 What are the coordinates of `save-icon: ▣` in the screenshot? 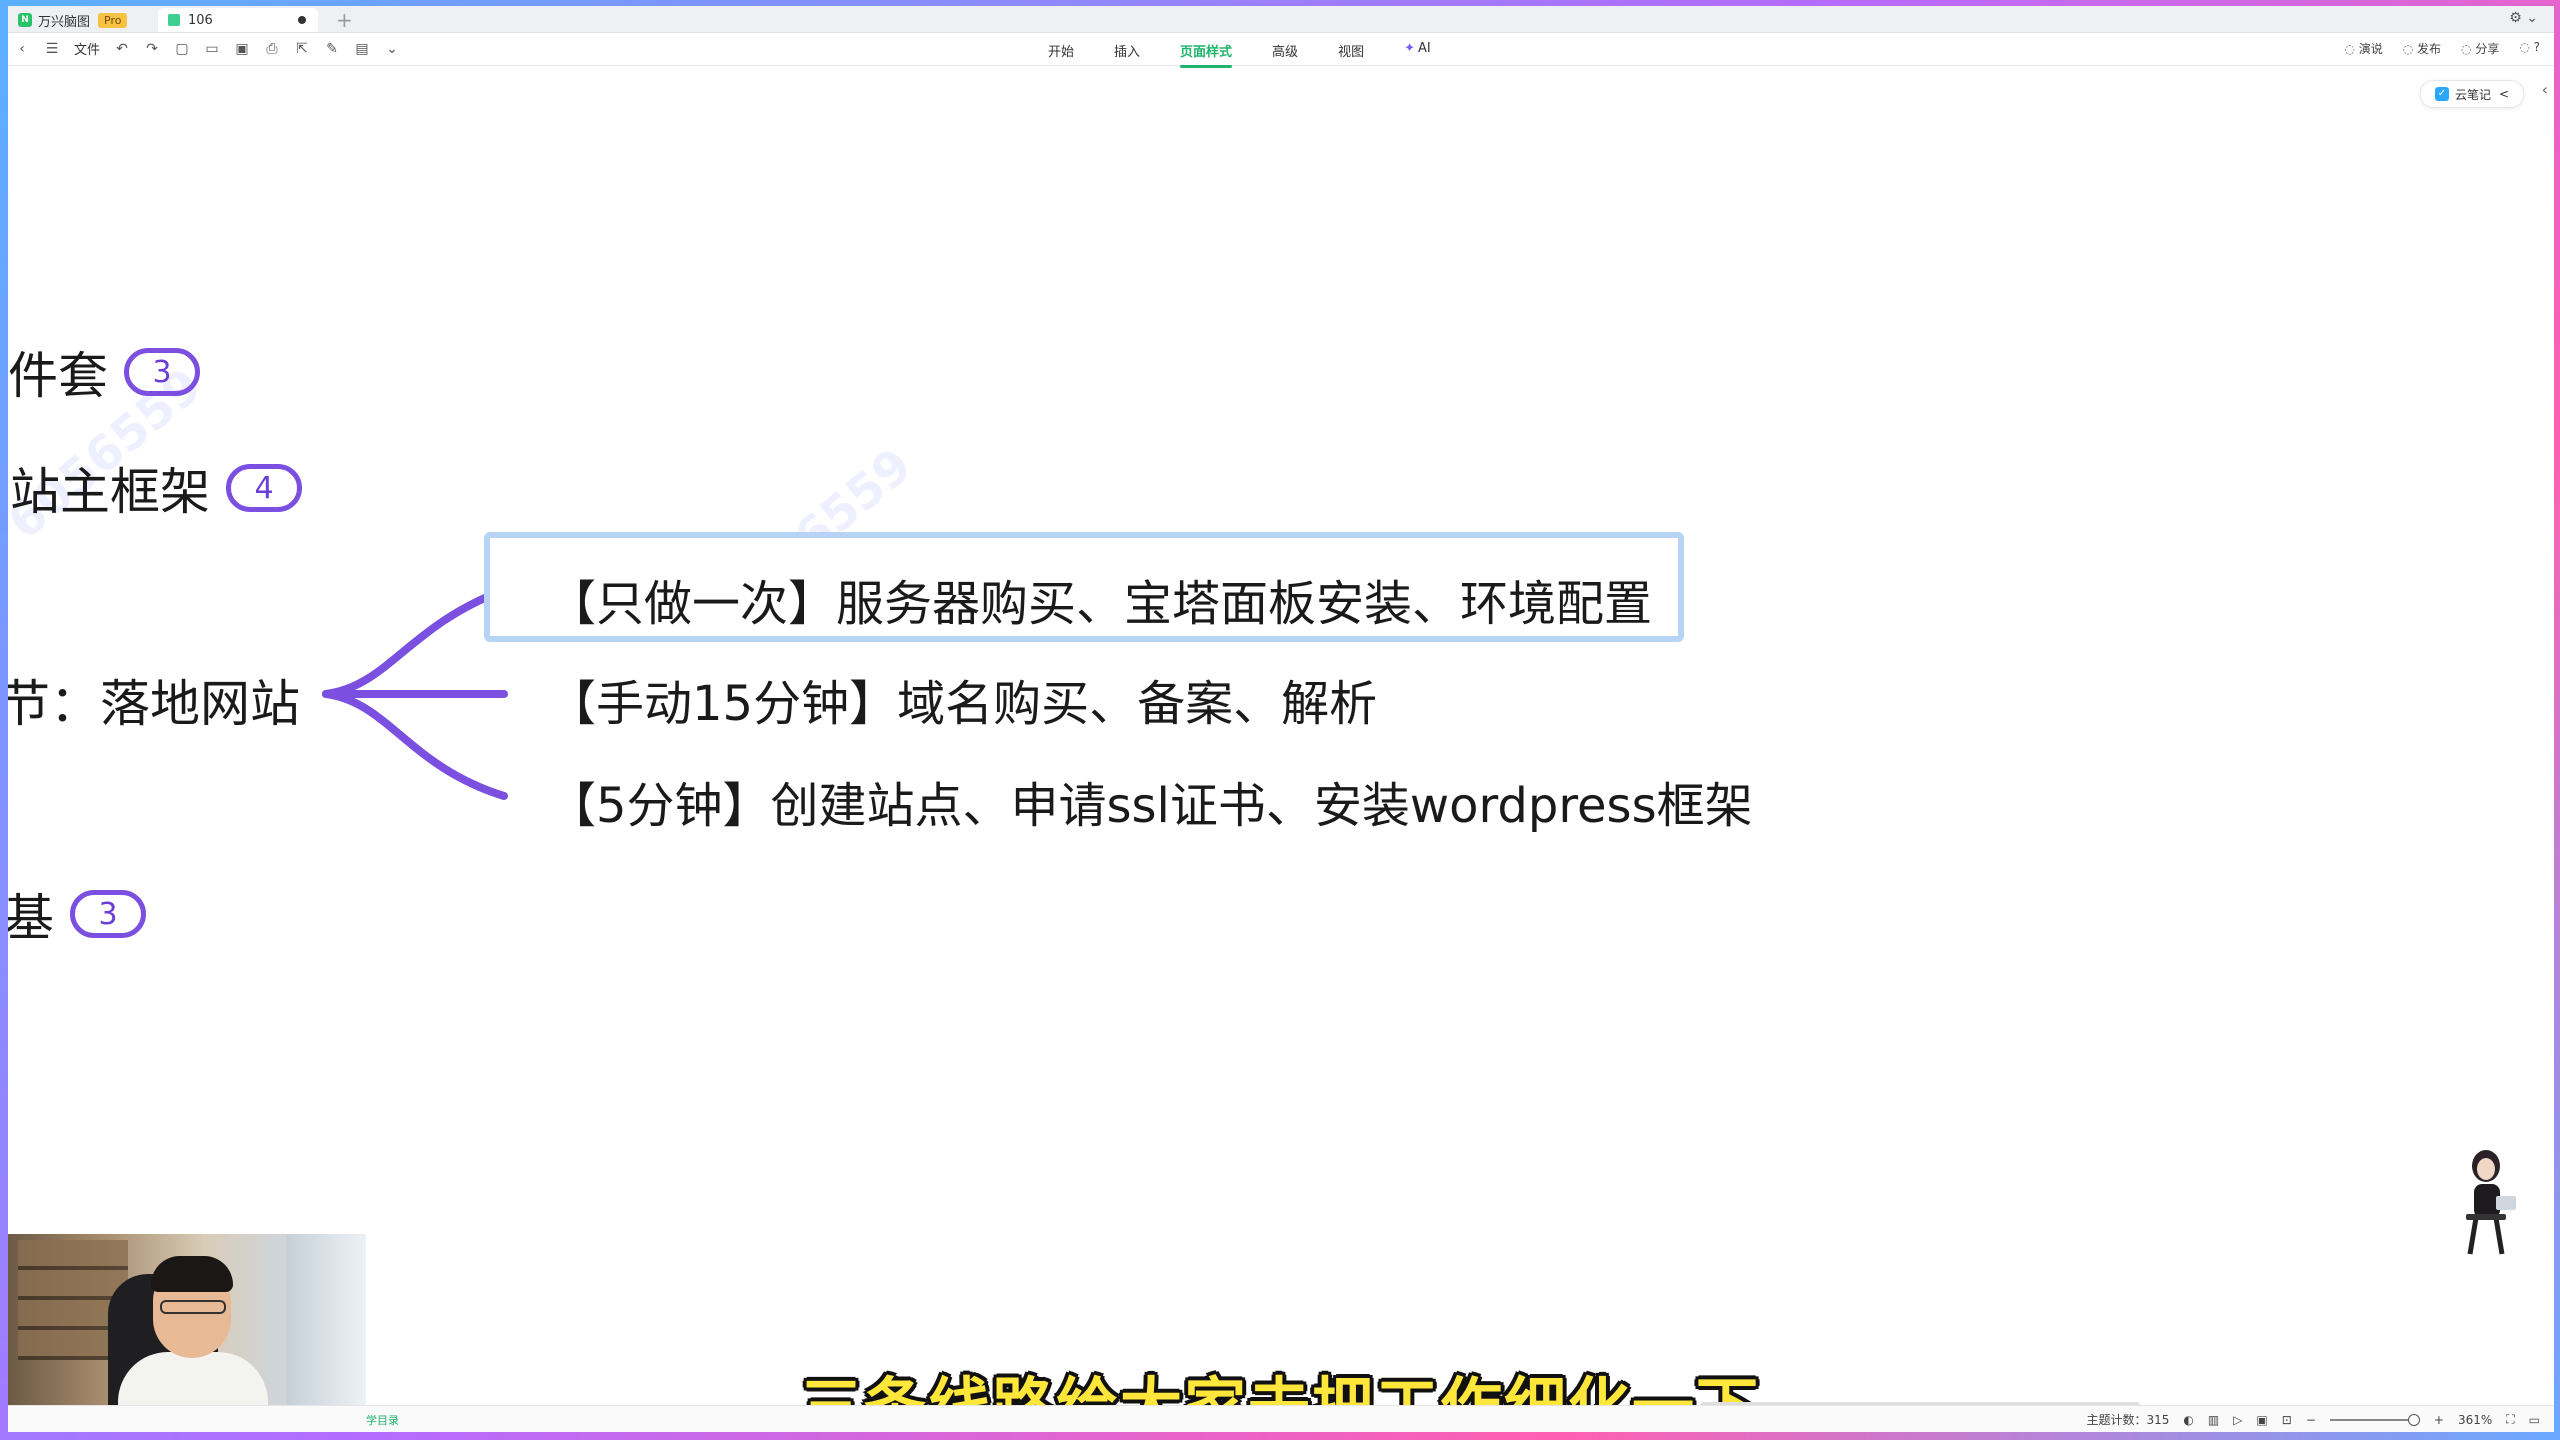 It's located at (242, 49).